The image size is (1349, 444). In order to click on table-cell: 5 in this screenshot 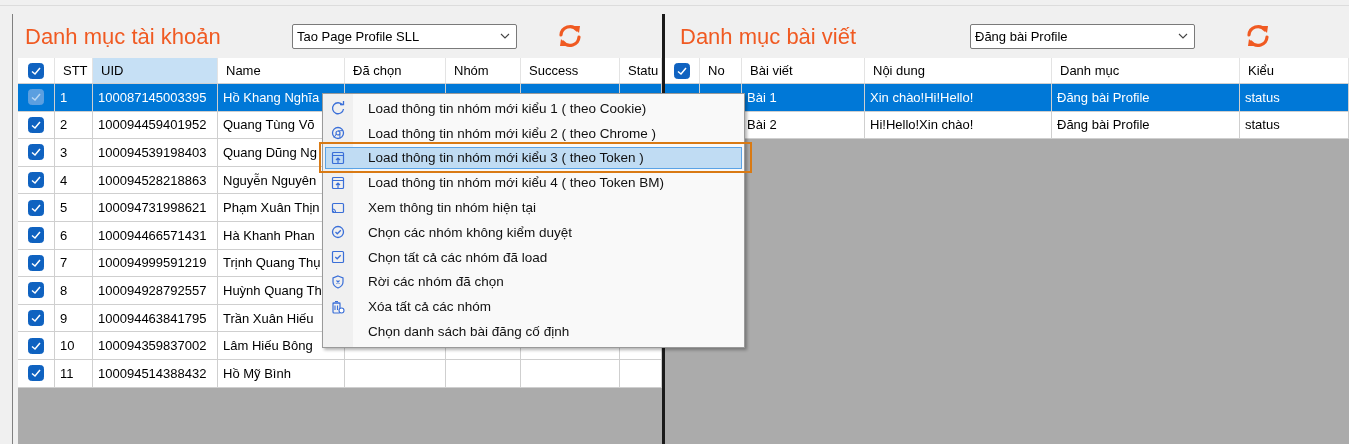, I will do `click(74, 208)`.